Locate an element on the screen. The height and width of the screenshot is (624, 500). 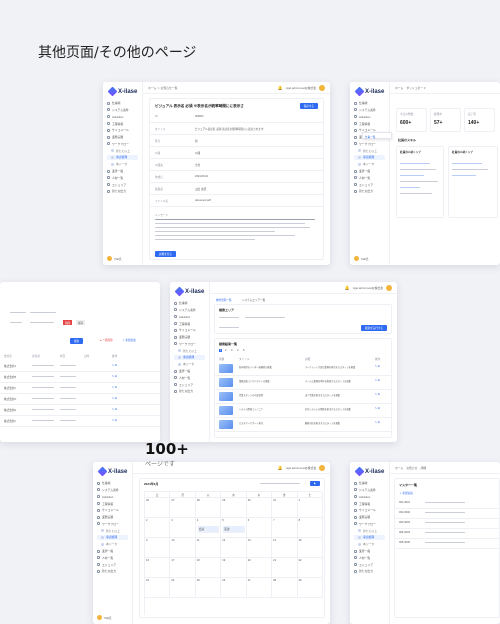
calendar-day: 9 is located at coordinates (158, 548).